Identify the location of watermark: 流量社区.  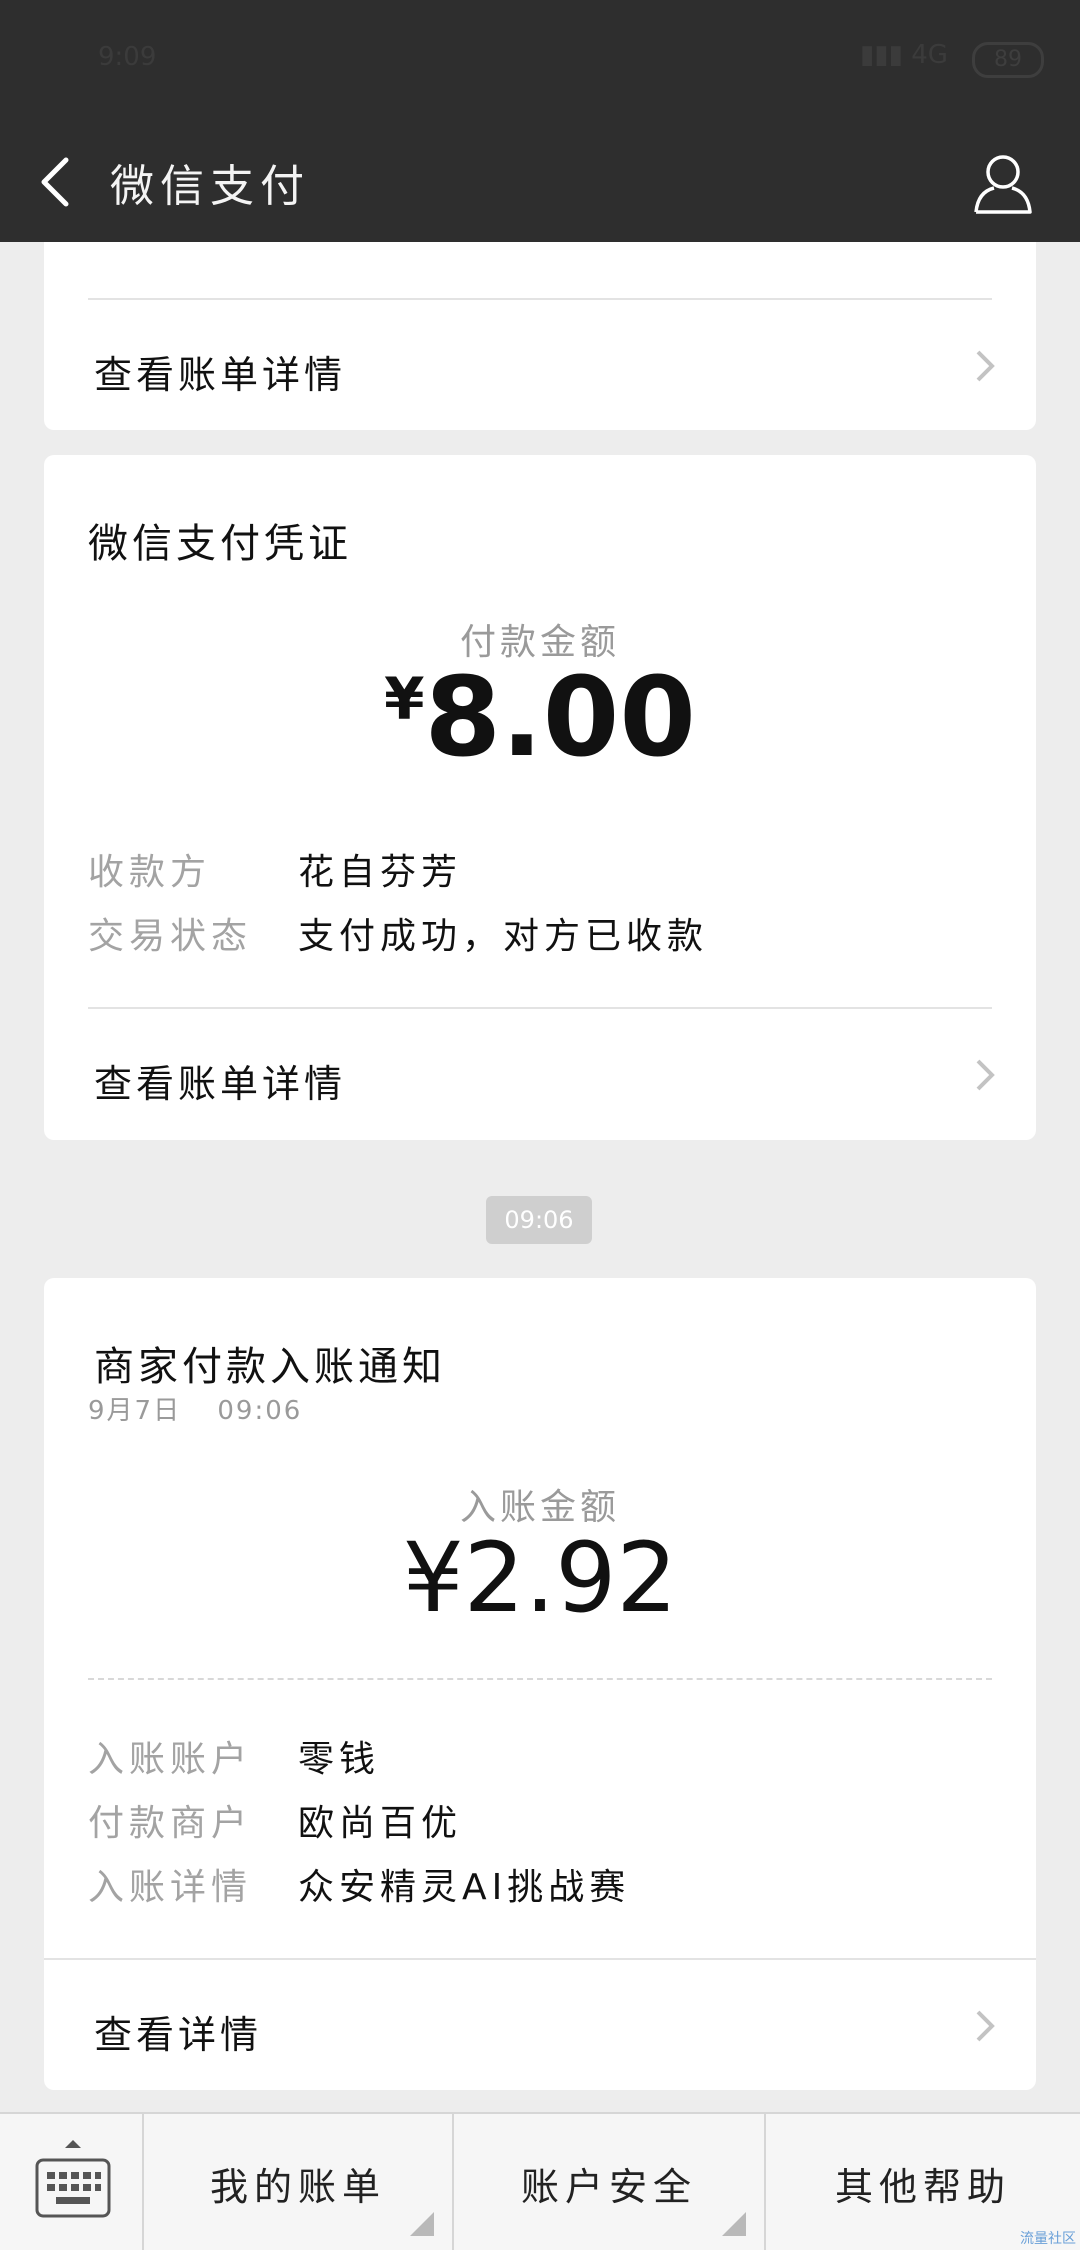
(1048, 2239).